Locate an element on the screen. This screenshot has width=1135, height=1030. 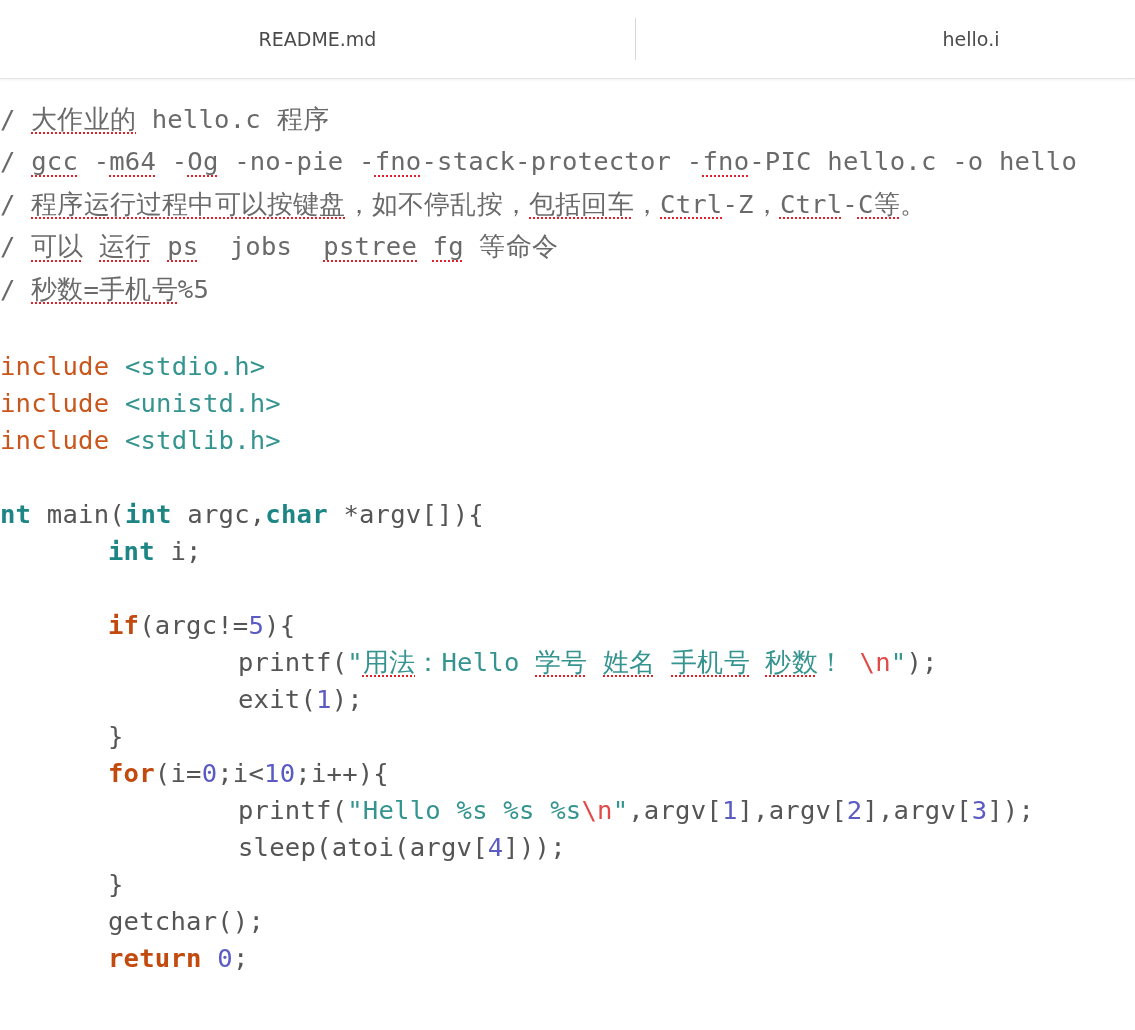
code-line: printf("用法：Hello 学号 姓名 手机号 秒数！ \n"); is located at coordinates (588, 662).